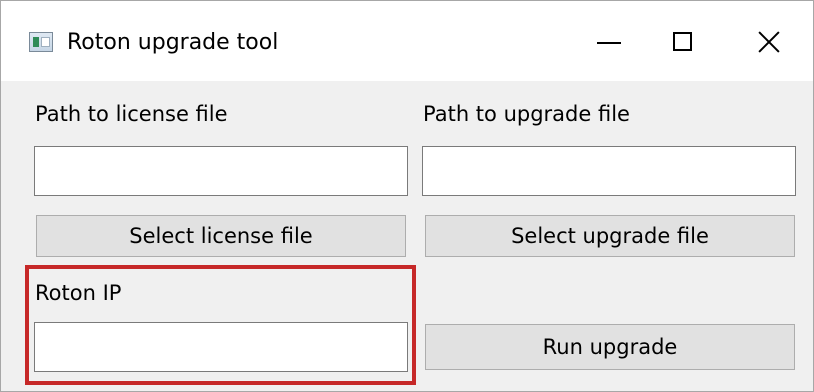 The image size is (814, 392). What do you see at coordinates (221, 171) in the screenshot?
I see `license-path-input` at bounding box center [221, 171].